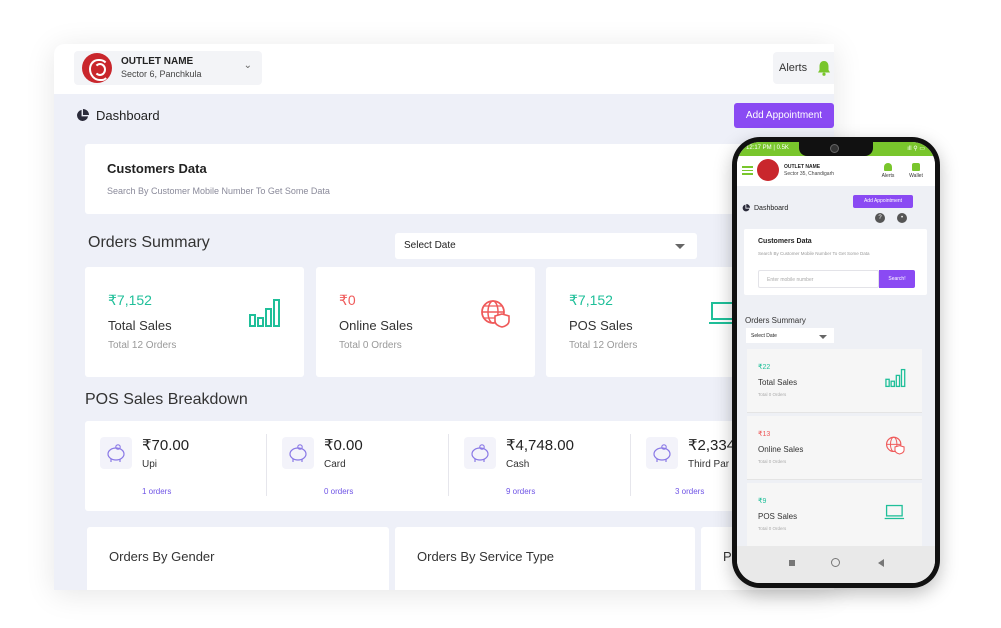 The width and height of the screenshot is (1001, 628). What do you see at coordinates (834, 381) in the screenshot?
I see `total-sales-card: ₹22 Total Sales Total 0 Orders` at bounding box center [834, 381].